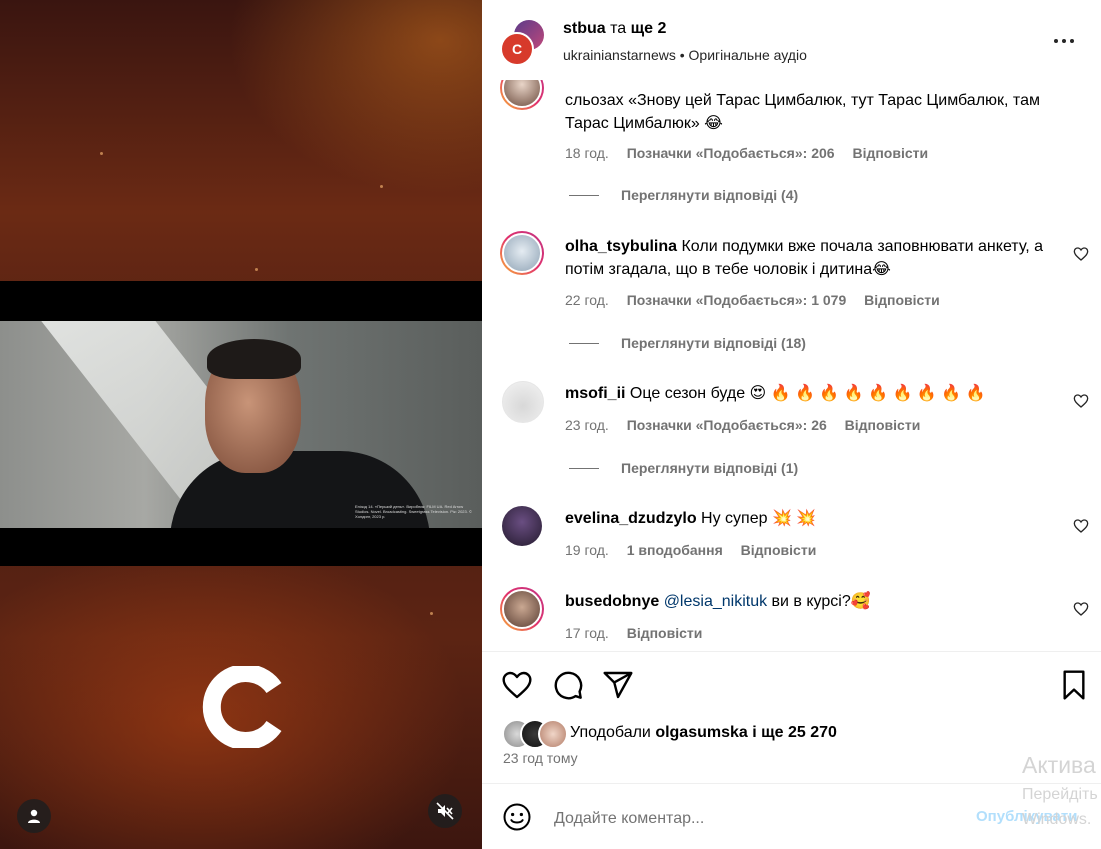 The width and height of the screenshot is (1101, 849). I want to click on comment-likes: 1 вподобання, so click(675, 550).